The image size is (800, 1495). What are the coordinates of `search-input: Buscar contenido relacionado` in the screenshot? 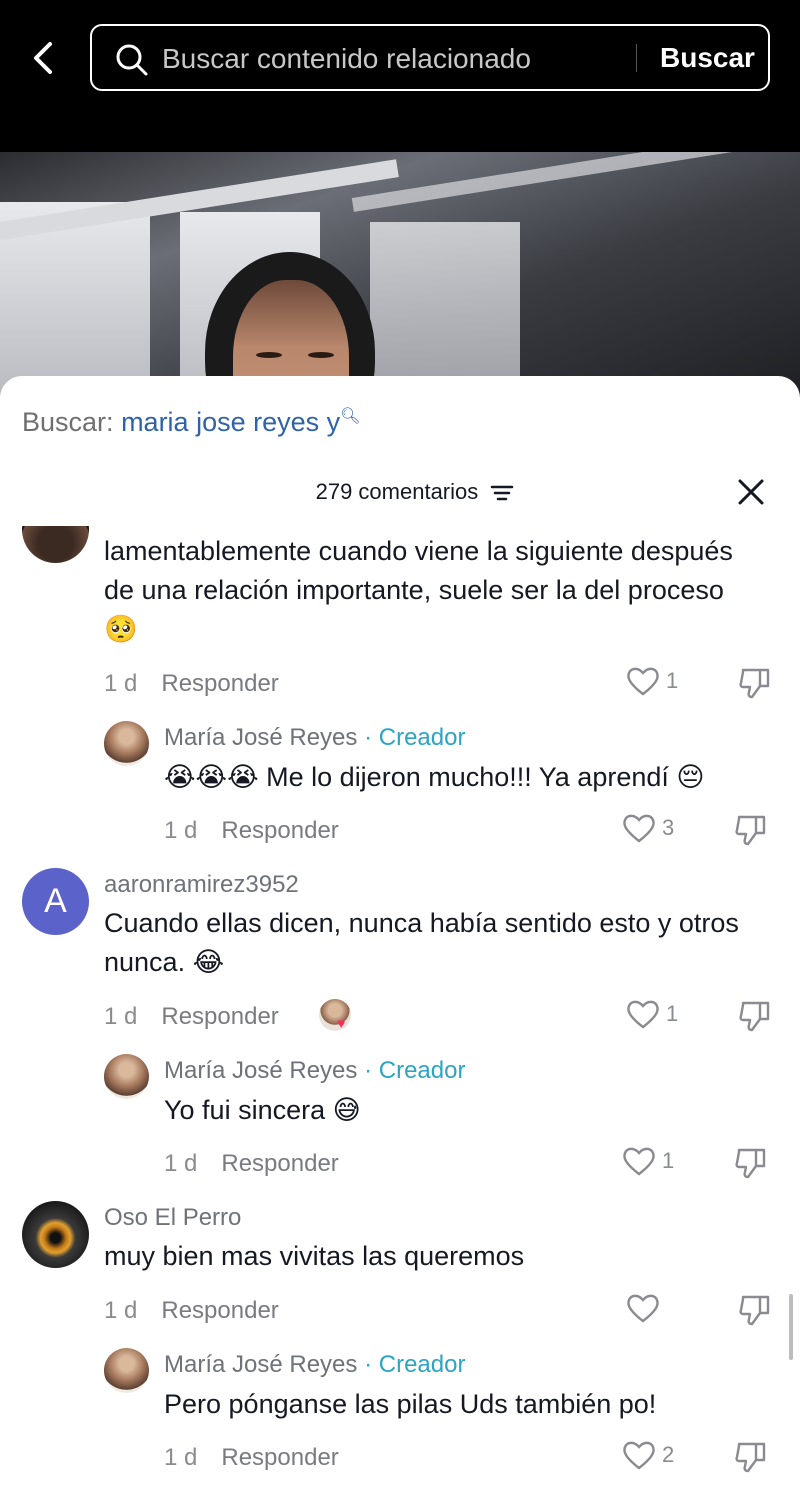 It's located at (346, 59).